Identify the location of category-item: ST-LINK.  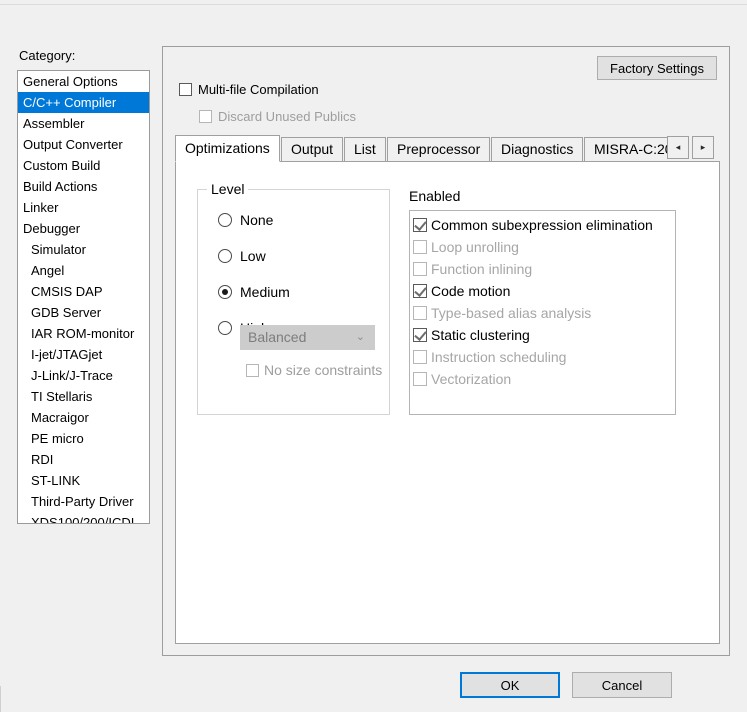
(83, 480).